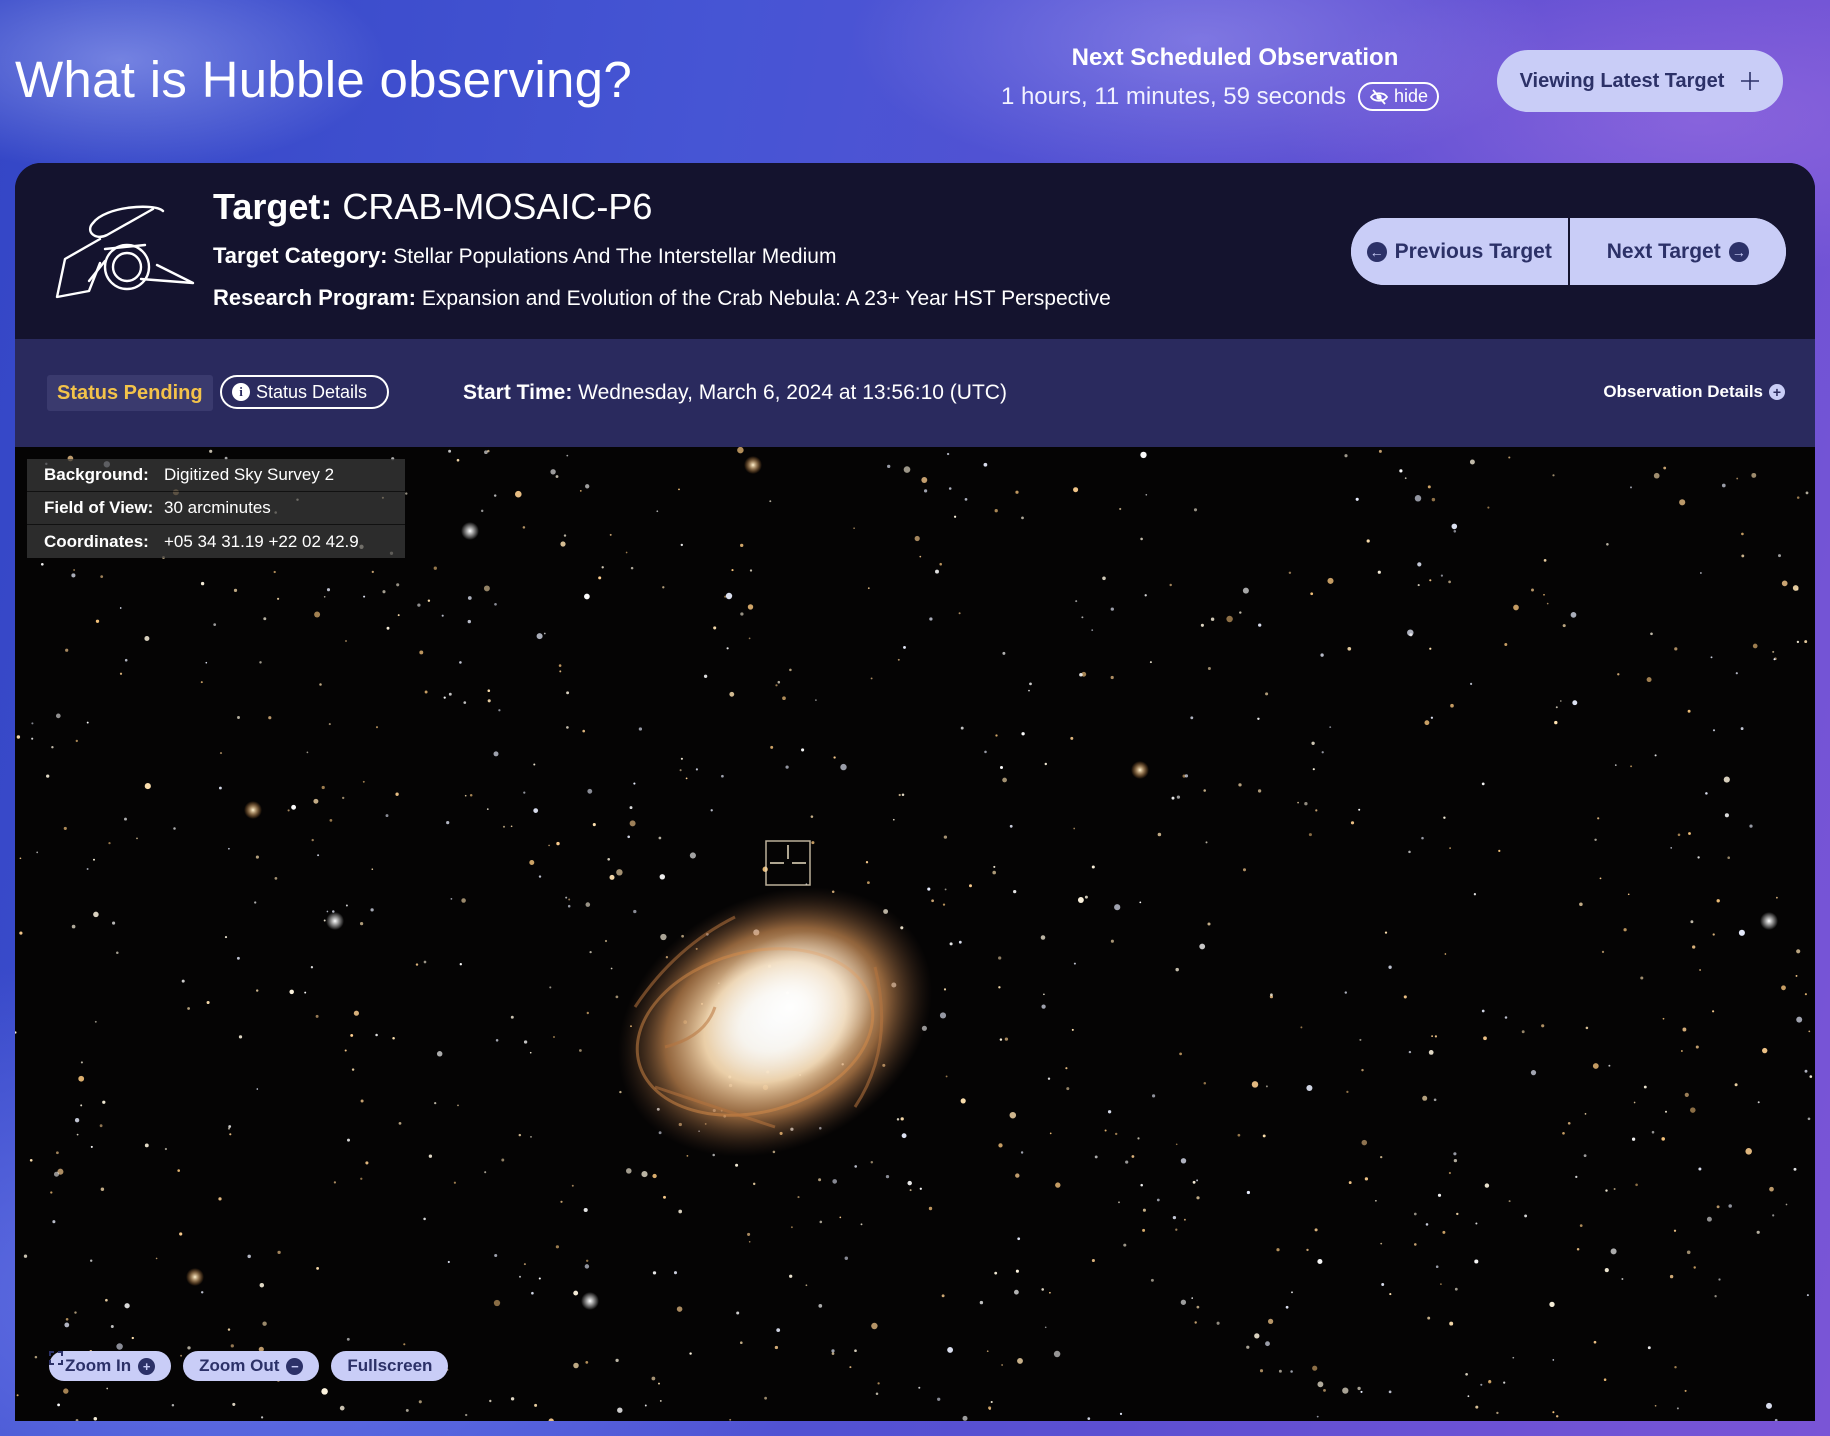  I want to click on next-target-button: Next Target →, so click(1677, 251).